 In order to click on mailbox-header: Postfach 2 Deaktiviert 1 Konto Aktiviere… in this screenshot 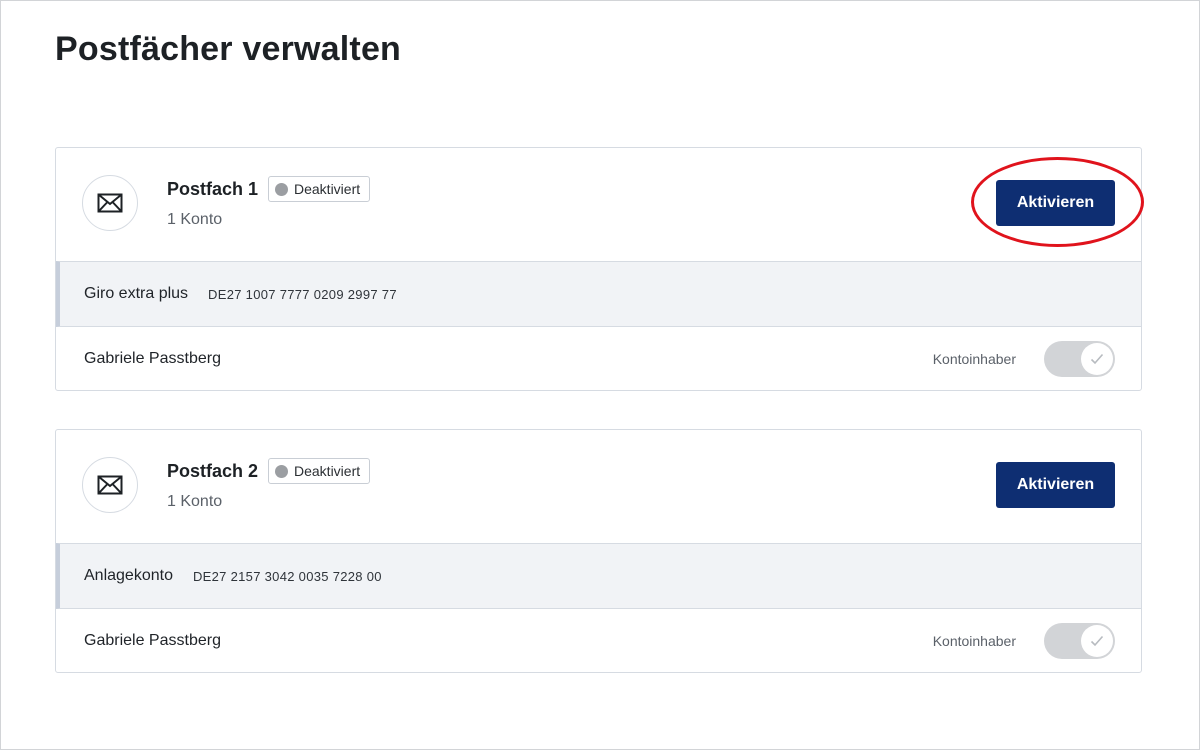, I will do `click(598, 486)`.